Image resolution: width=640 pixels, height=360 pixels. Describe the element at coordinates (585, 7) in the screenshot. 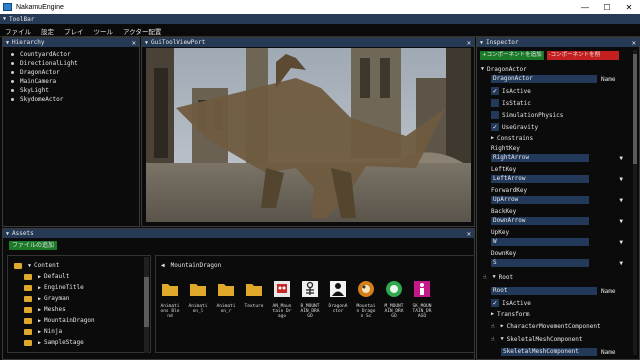

I see `minimize-button: —` at that location.